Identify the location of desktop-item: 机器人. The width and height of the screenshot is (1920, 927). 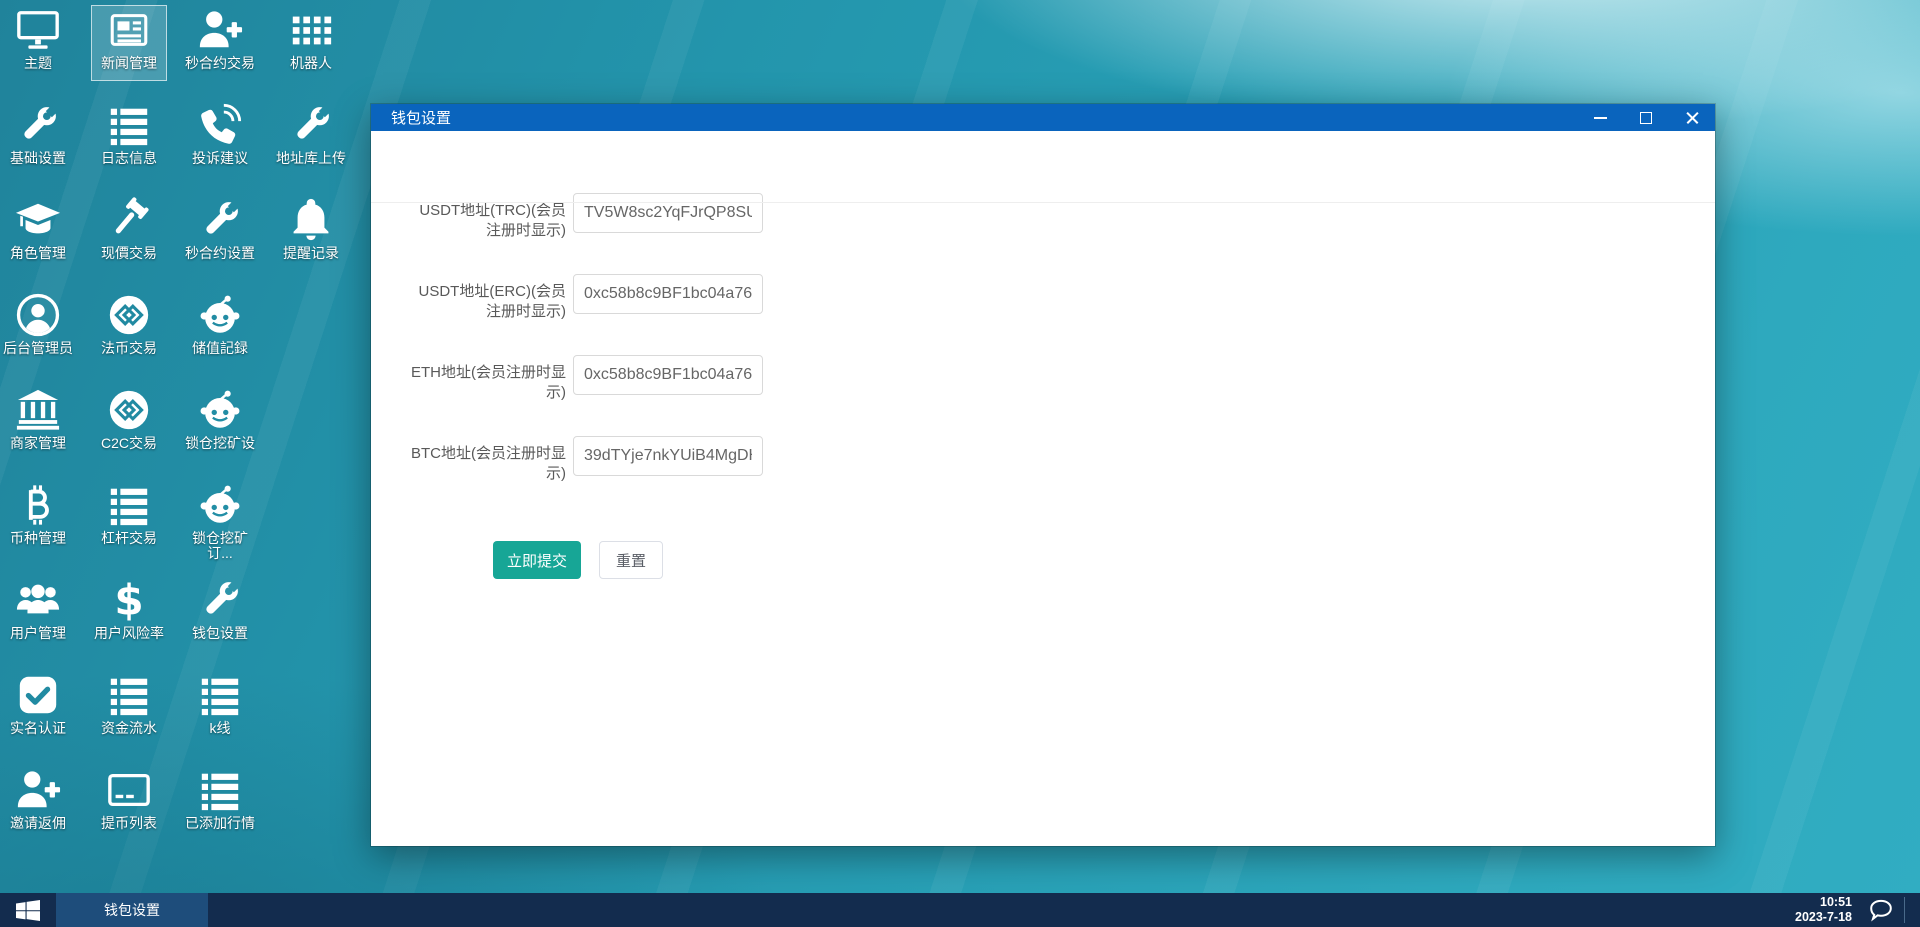
(311, 43).